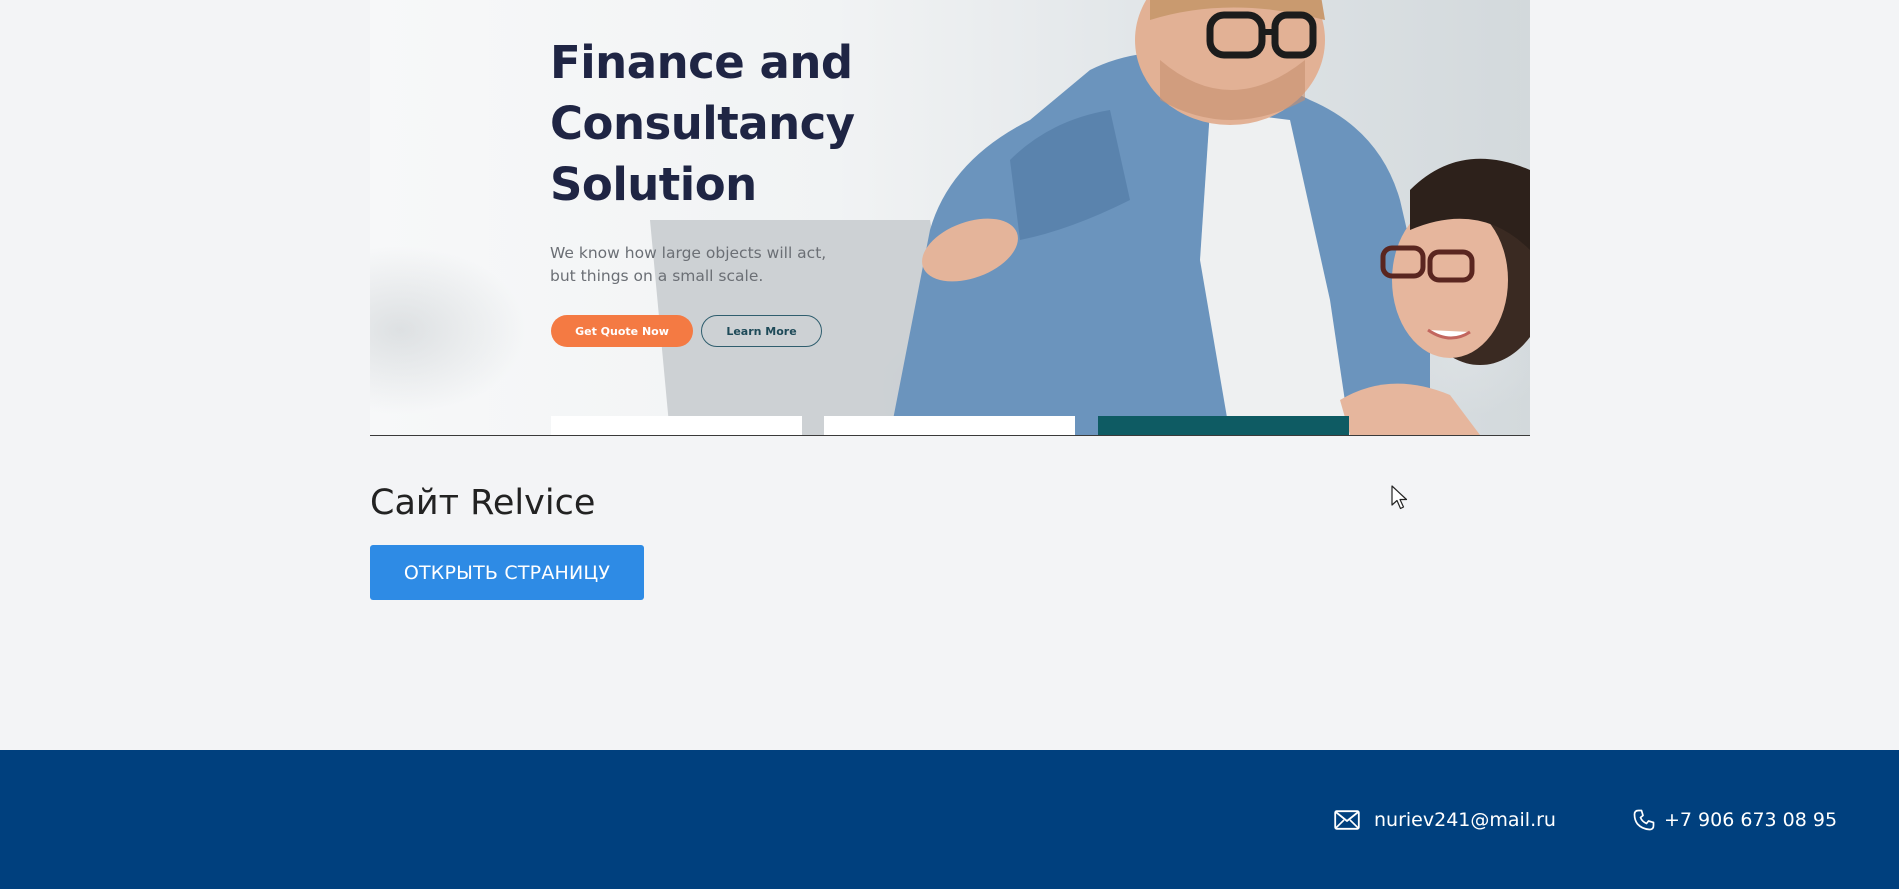 Image resolution: width=1899 pixels, height=889 pixels. I want to click on hero-title-line-2: Consultancy, so click(702, 123).